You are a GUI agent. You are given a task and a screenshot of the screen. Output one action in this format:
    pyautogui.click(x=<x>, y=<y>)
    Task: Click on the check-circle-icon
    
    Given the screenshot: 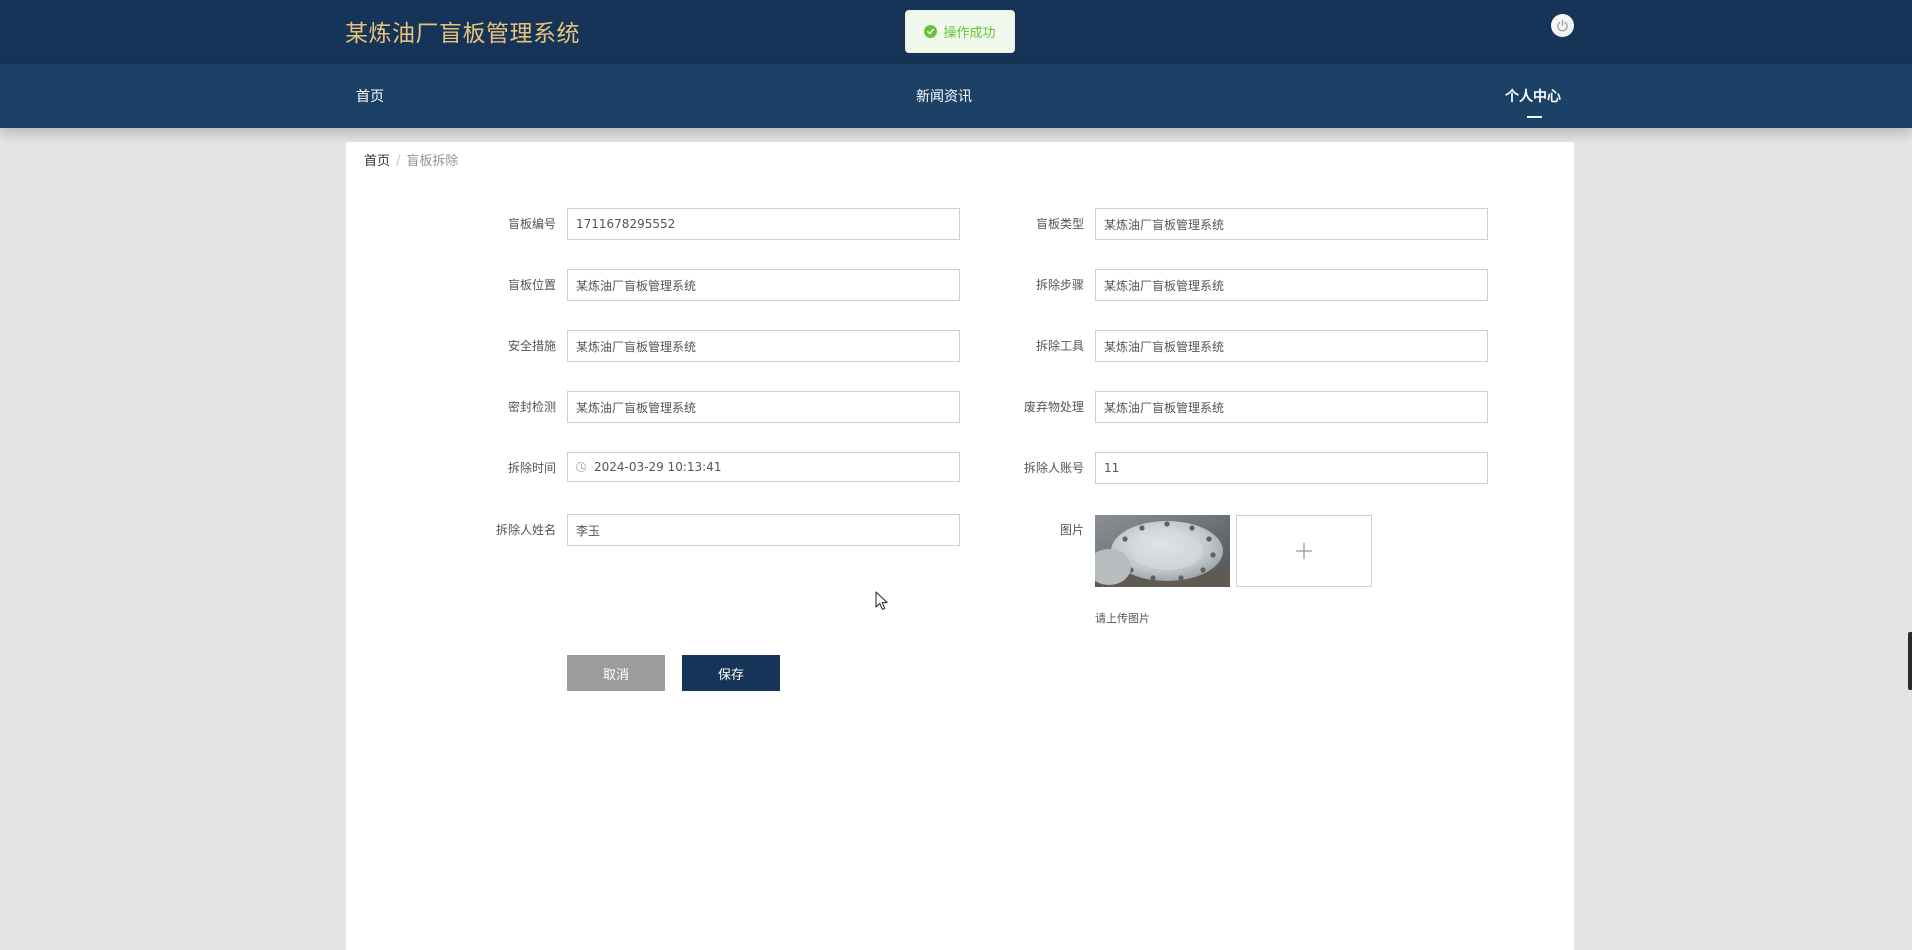 What is the action you would take?
    pyautogui.click(x=931, y=31)
    